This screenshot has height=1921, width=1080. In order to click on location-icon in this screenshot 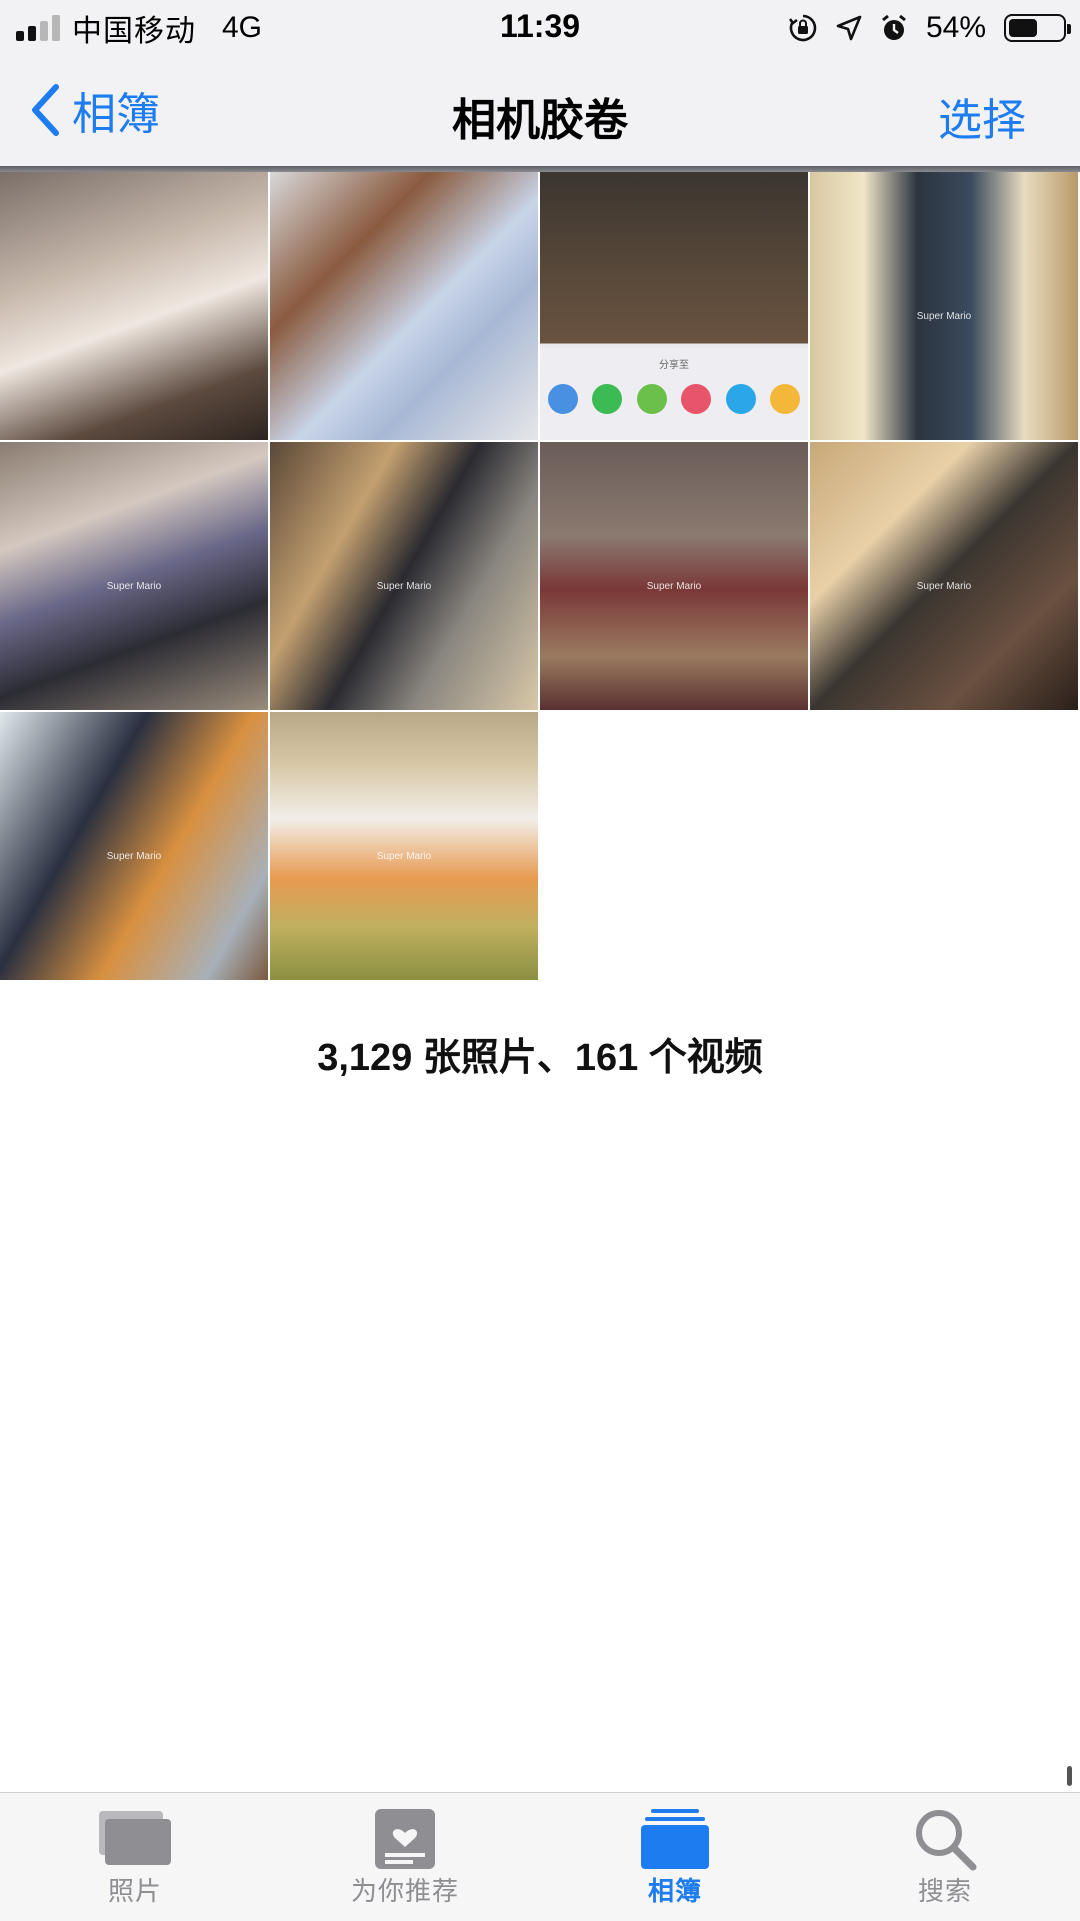, I will do `click(849, 28)`.